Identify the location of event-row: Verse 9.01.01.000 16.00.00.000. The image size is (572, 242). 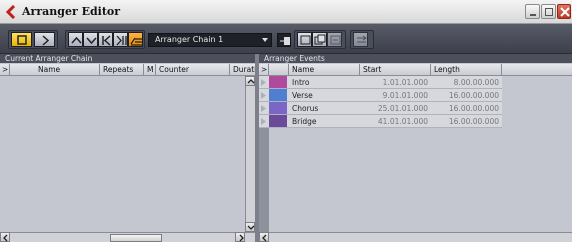
(380, 95).